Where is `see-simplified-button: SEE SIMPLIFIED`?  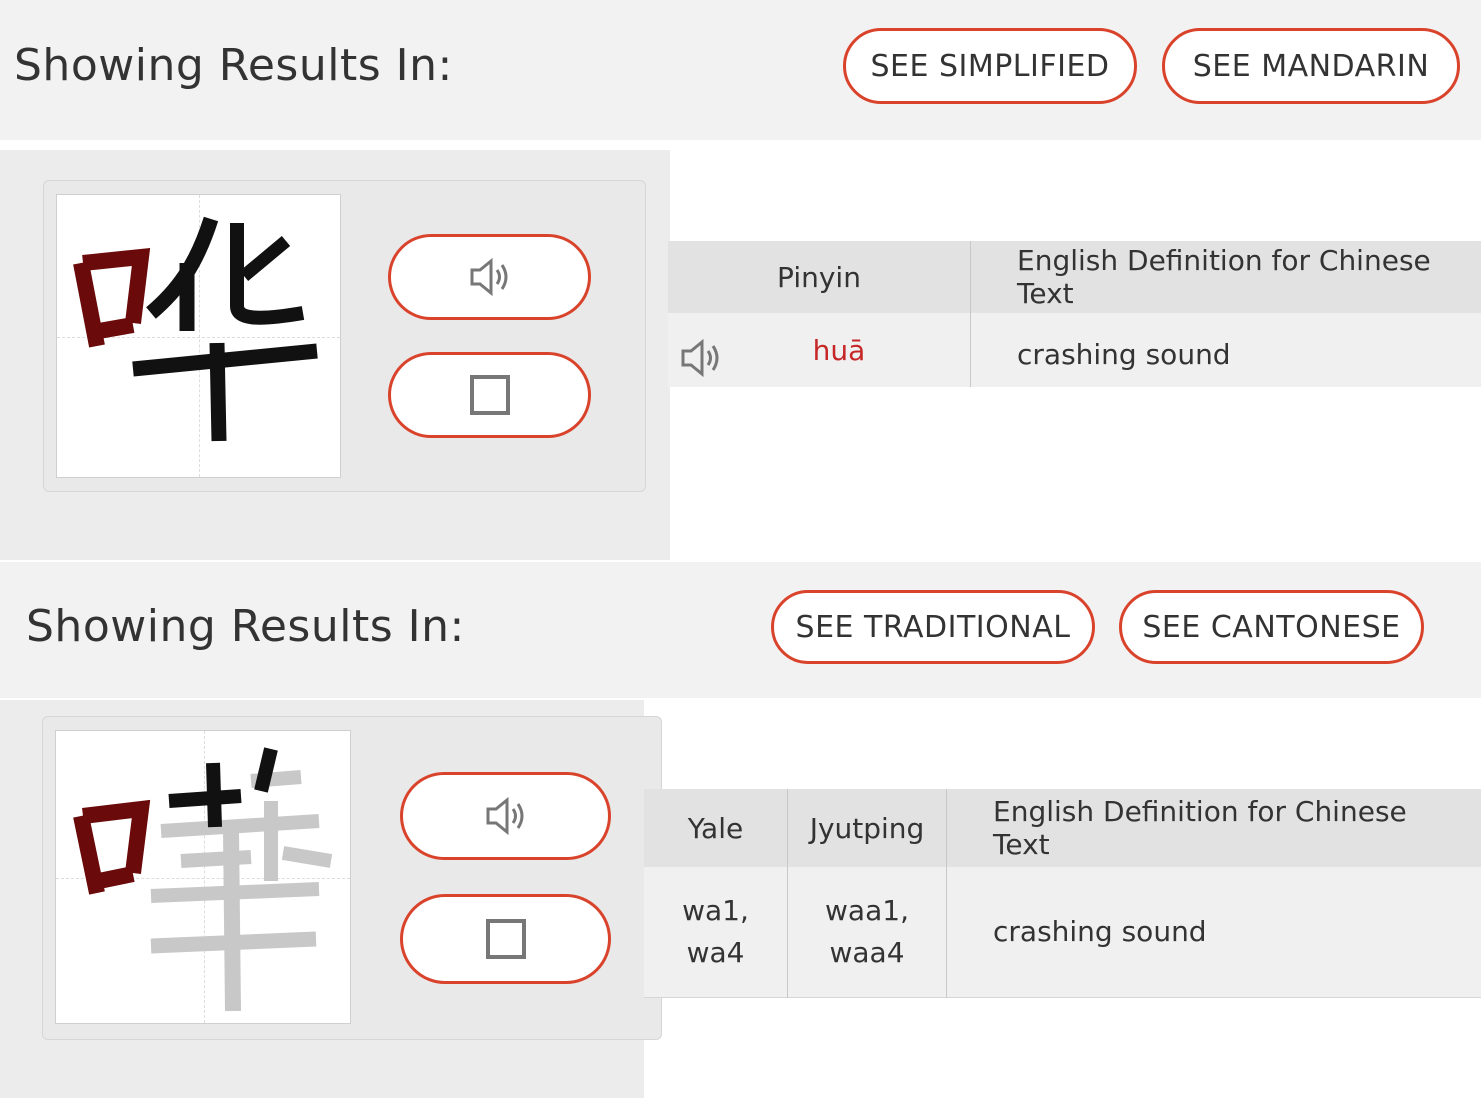 see-simplified-button: SEE SIMPLIFIED is located at coordinates (990, 66).